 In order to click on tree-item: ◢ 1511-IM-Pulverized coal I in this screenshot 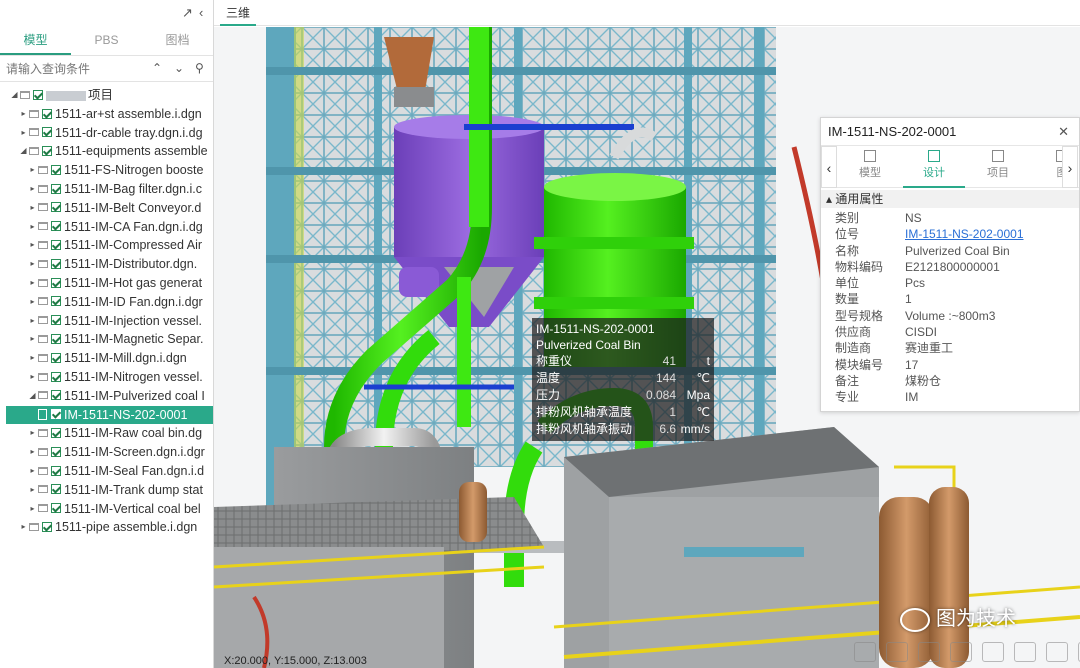, I will do `click(106, 396)`.